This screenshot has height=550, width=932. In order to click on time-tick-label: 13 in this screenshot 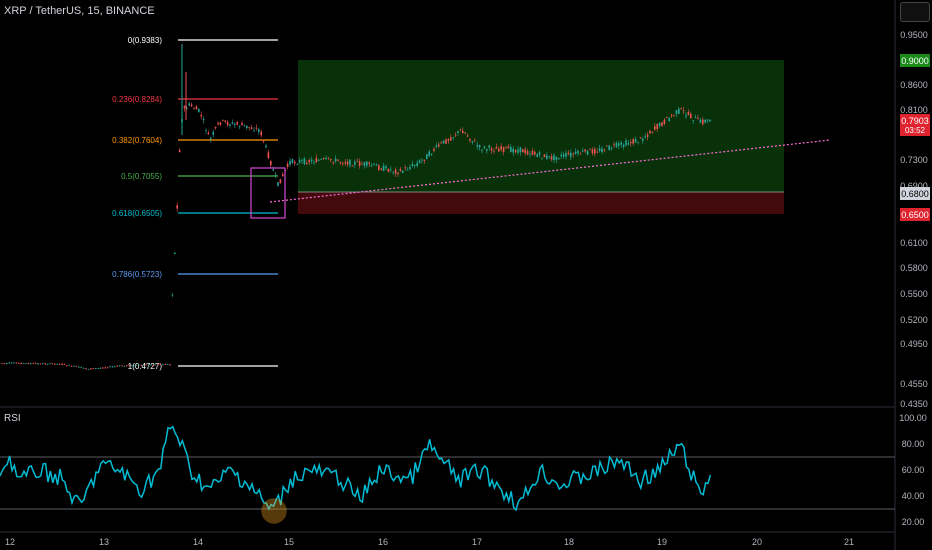, I will do `click(104, 542)`.